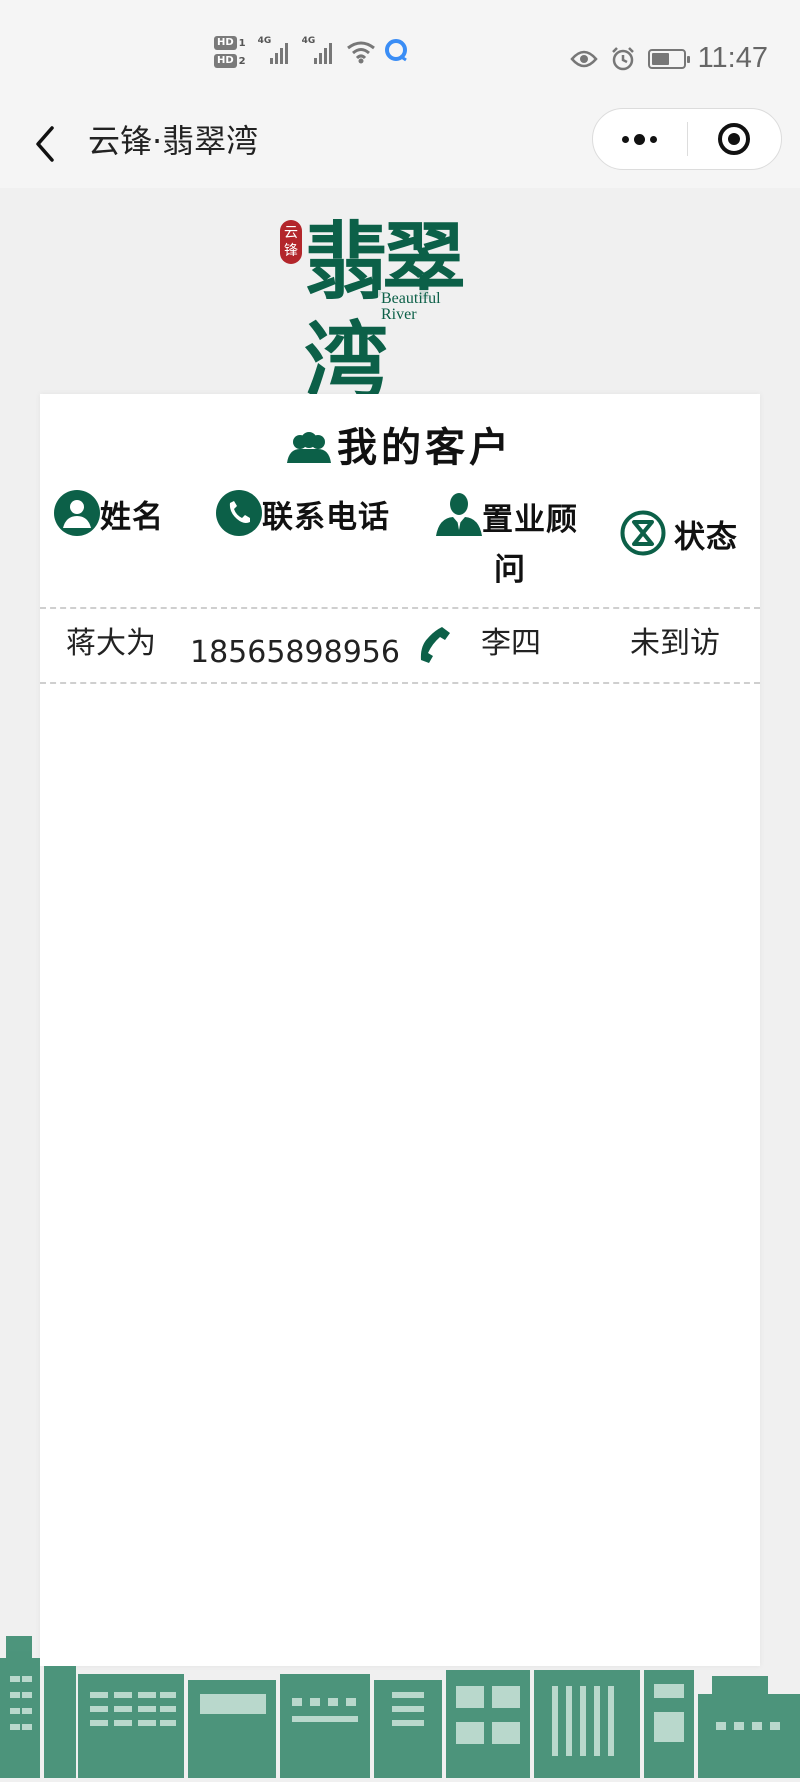  I want to click on column-header-phone-label: 联系电话, so click(326, 517).